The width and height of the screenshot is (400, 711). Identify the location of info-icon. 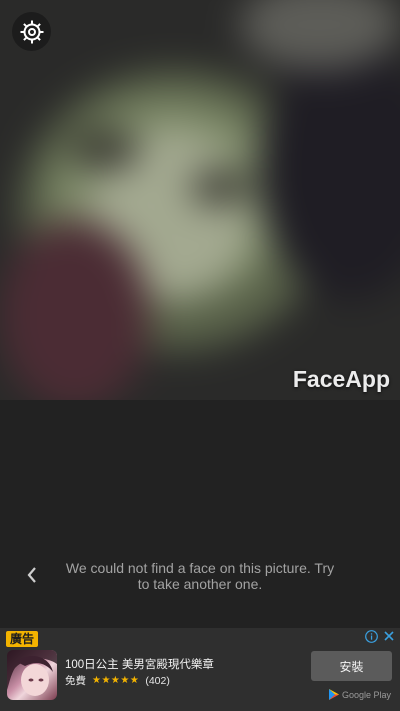
(371, 636).